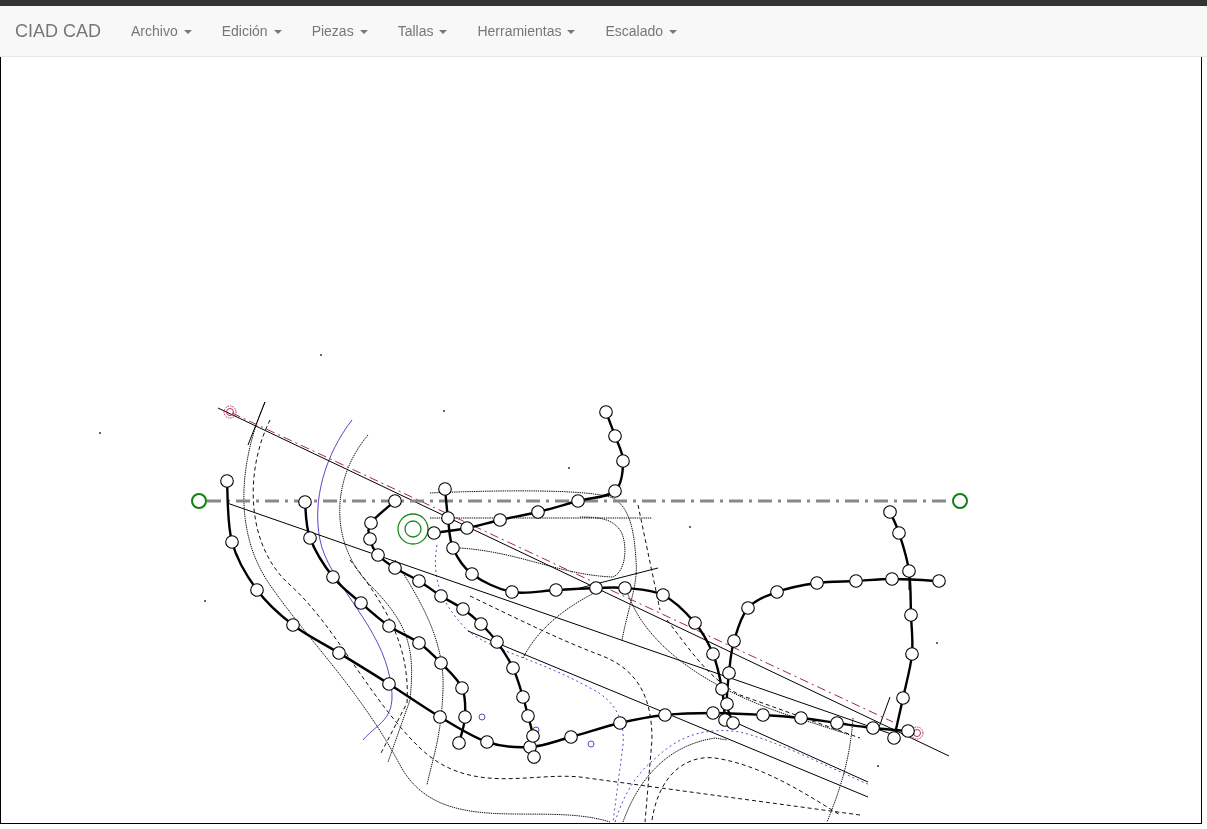 This screenshot has height=829, width=1207. I want to click on menu-dropdown: Piezas, so click(339, 31).